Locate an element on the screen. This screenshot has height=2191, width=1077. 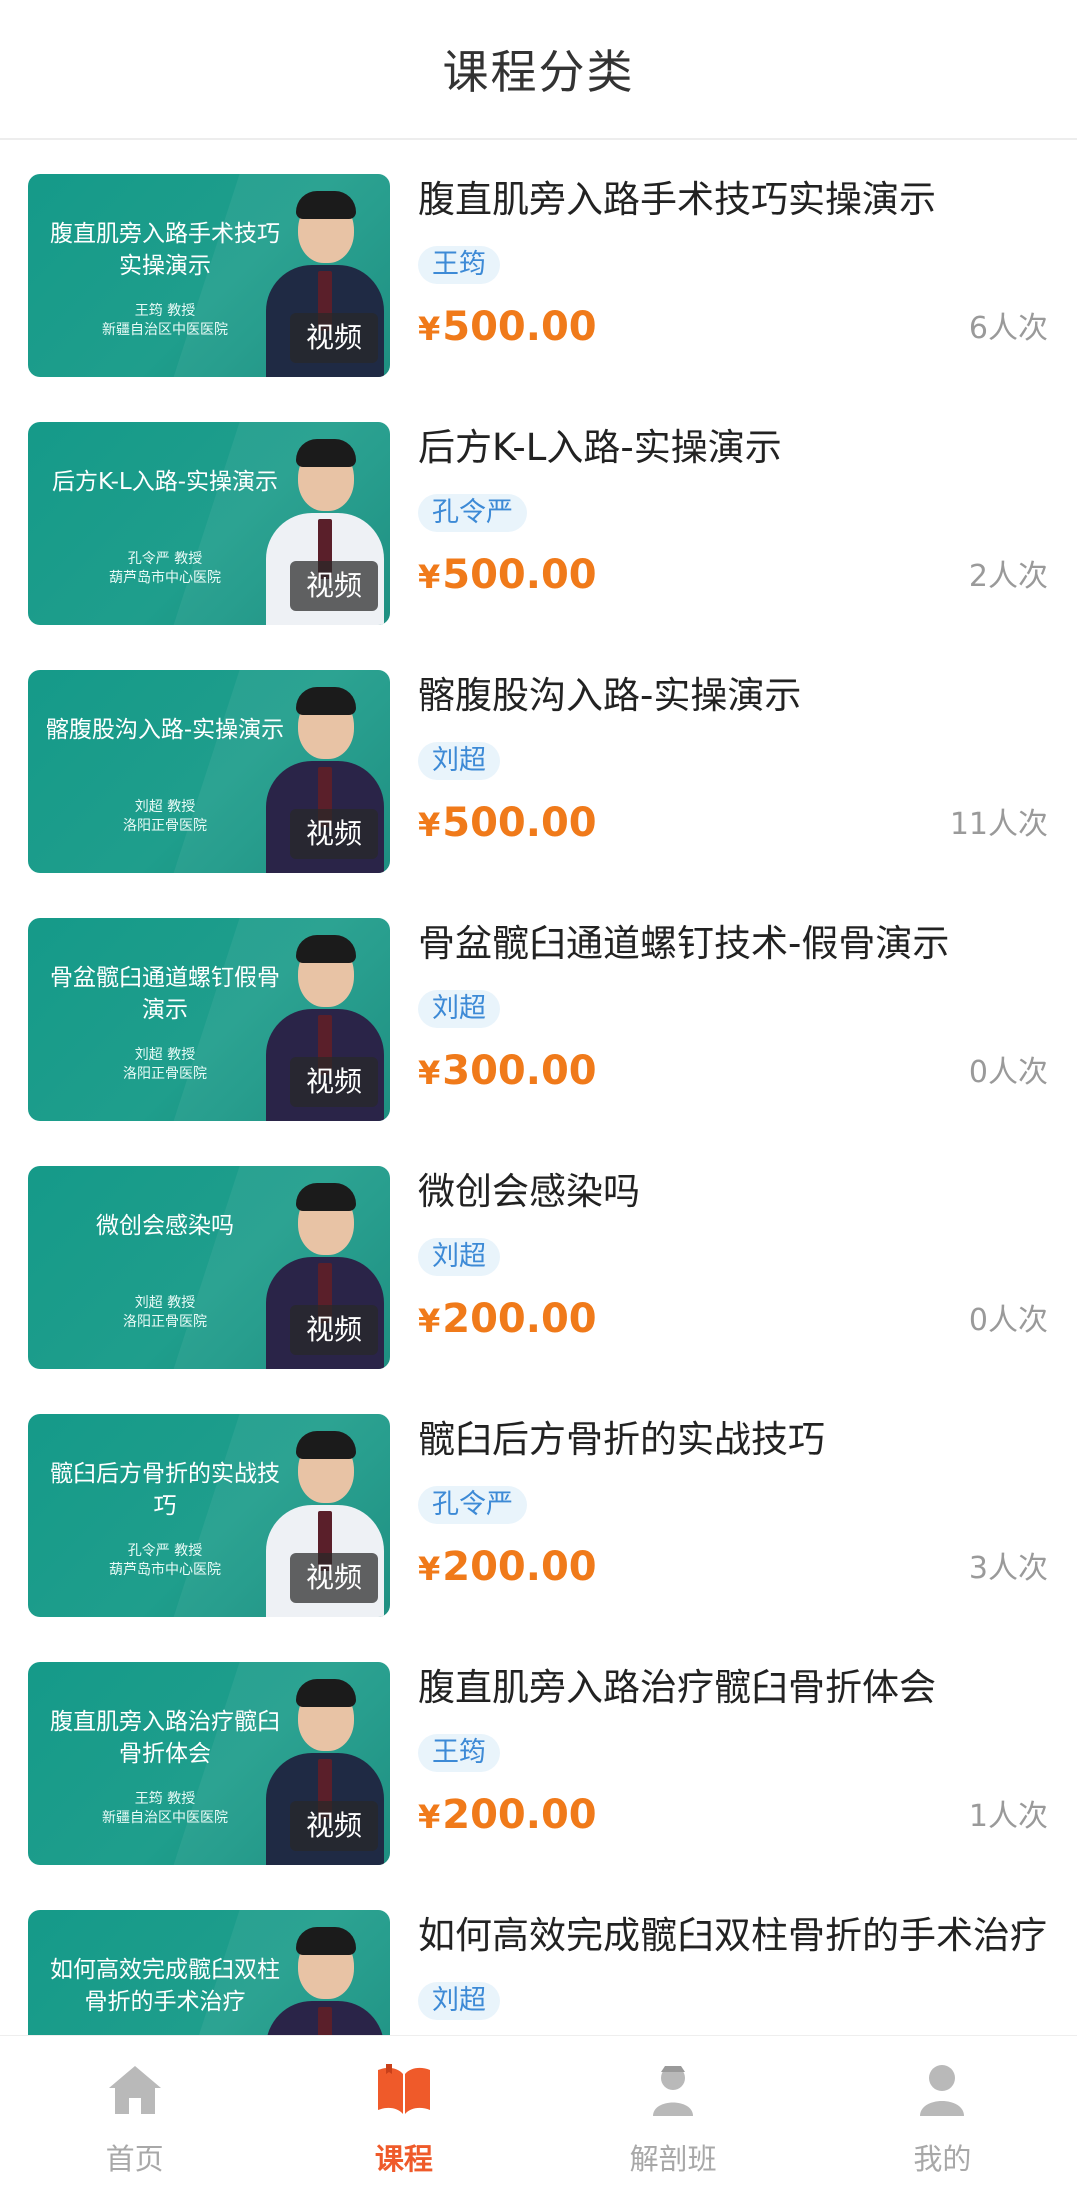
teacher-tag: 王筠 is located at coordinates (459, 1753).